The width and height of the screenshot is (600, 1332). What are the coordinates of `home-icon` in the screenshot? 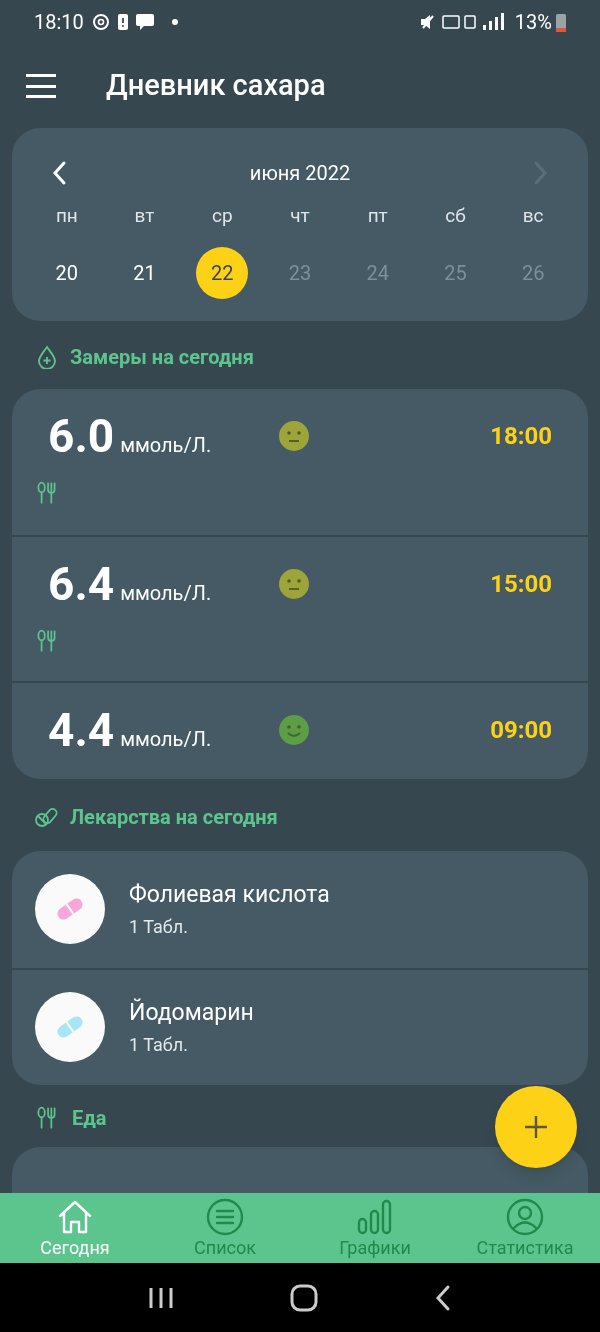 It's located at (304, 1297).